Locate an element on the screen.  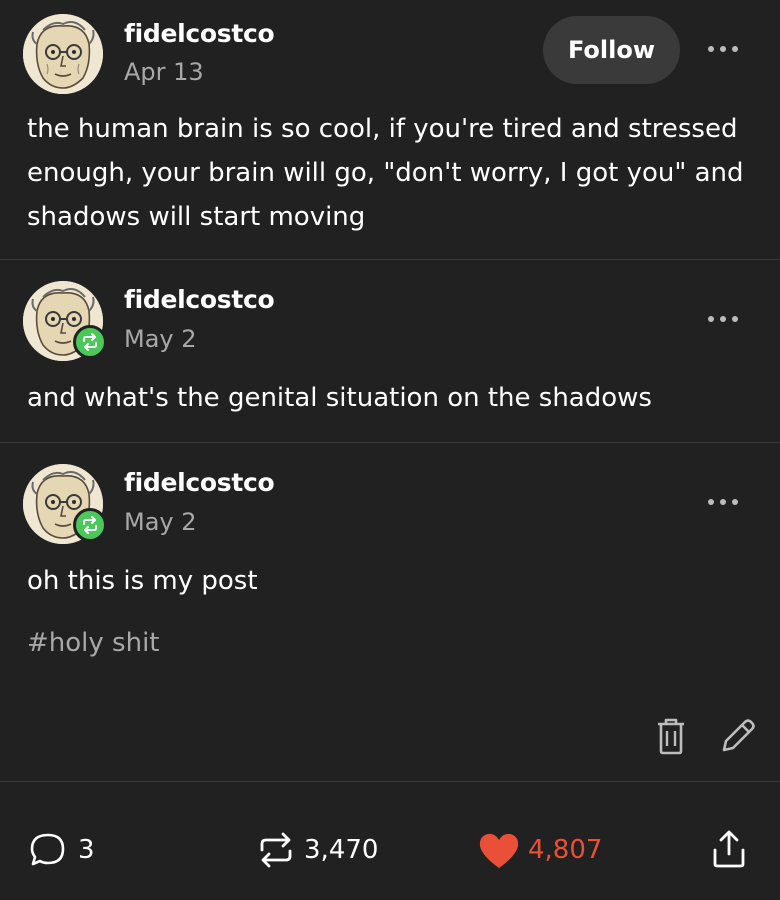
post-body: oh this is my post is located at coordinates (142, 581).